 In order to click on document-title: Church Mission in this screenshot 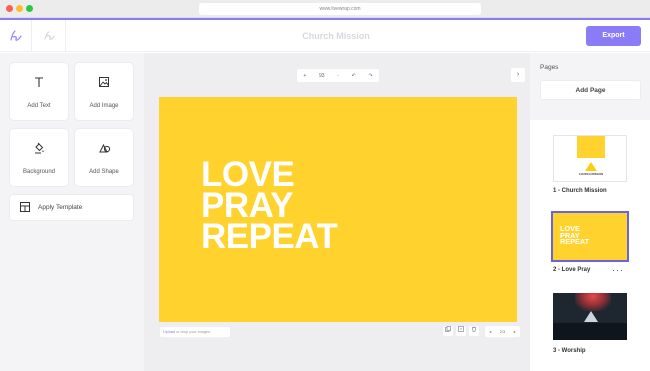, I will do `click(336, 36)`.